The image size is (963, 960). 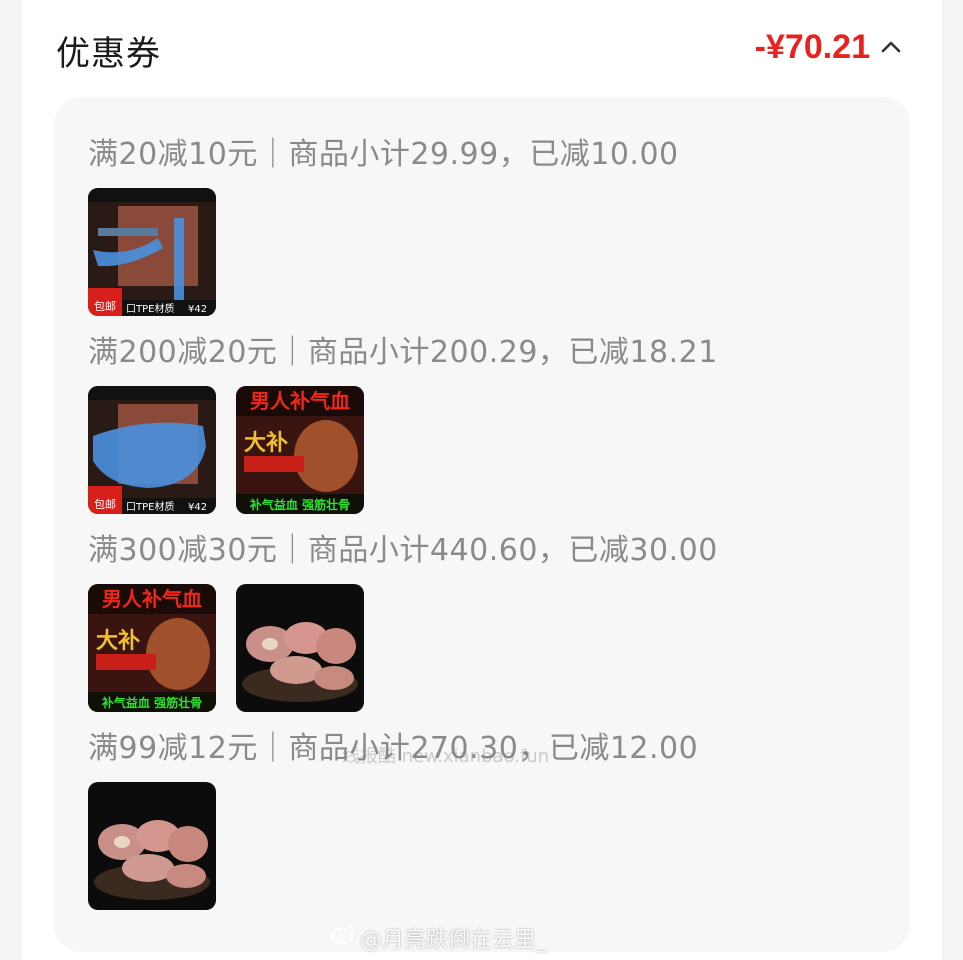 What do you see at coordinates (108, 54) in the screenshot?
I see `coupon-title: 优惠券` at bounding box center [108, 54].